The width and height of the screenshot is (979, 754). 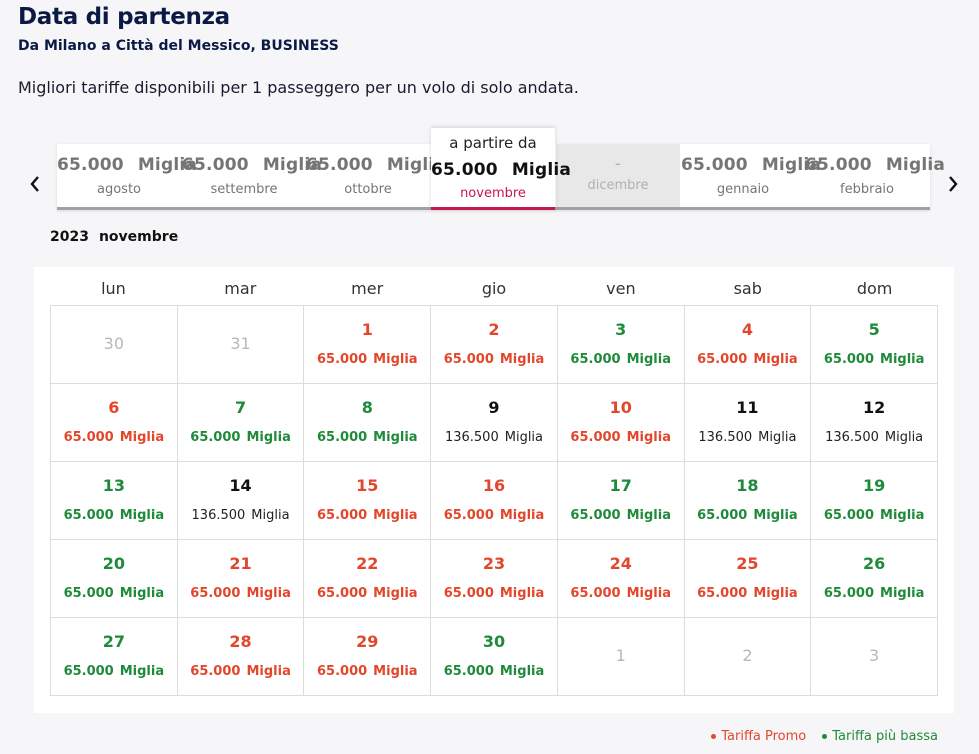 I want to click on calendar-day: 12 136.500 Miglia, so click(x=874, y=423).